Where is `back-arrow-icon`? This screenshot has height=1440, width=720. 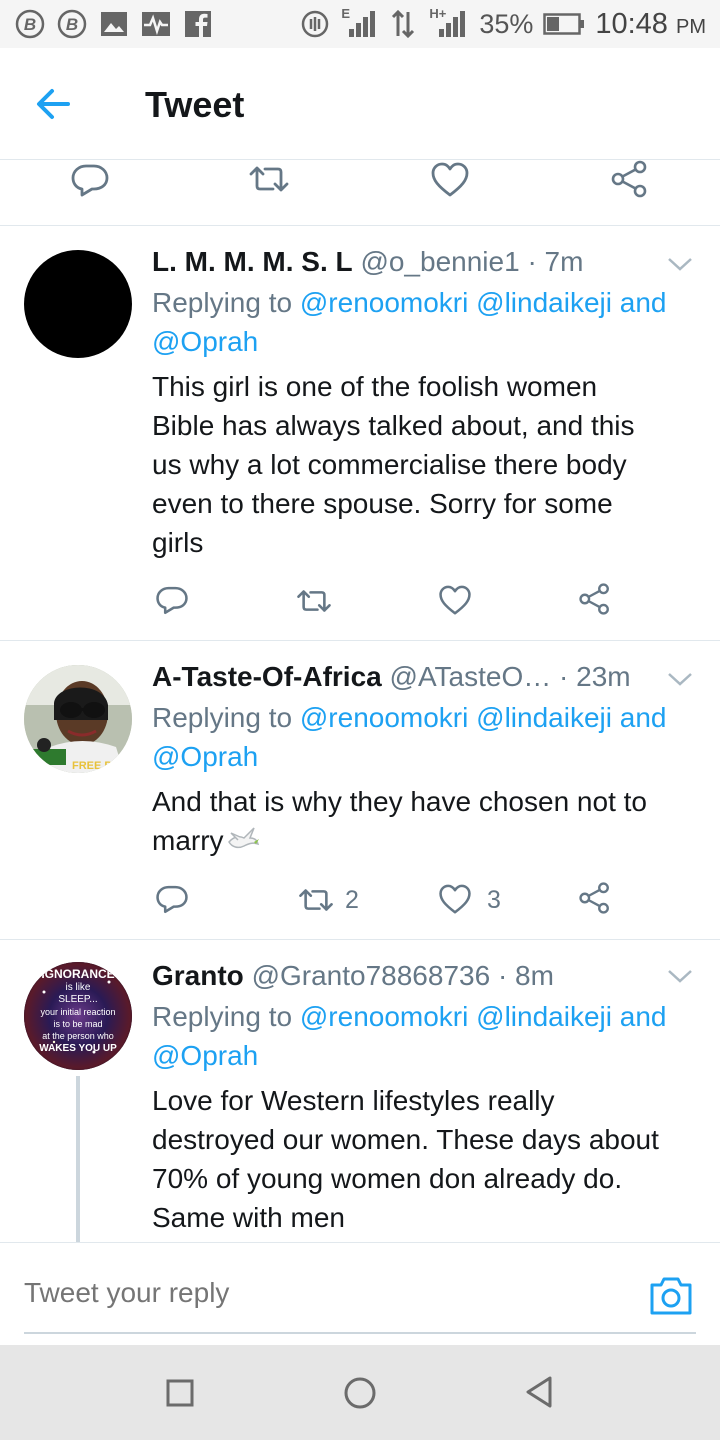
back-arrow-icon is located at coordinates (54, 104).